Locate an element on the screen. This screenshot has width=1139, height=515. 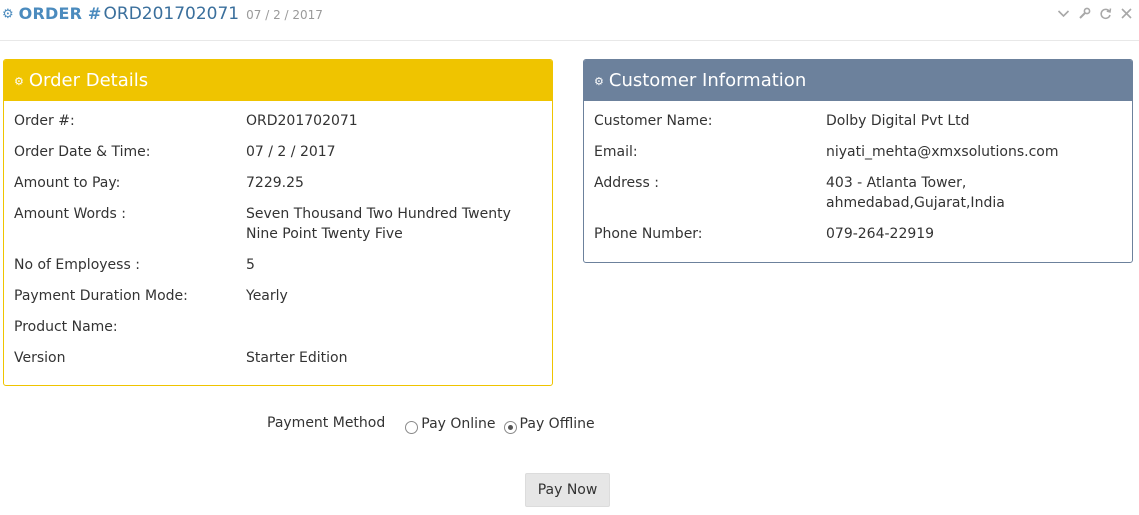
close-icon is located at coordinates (1126, 13).